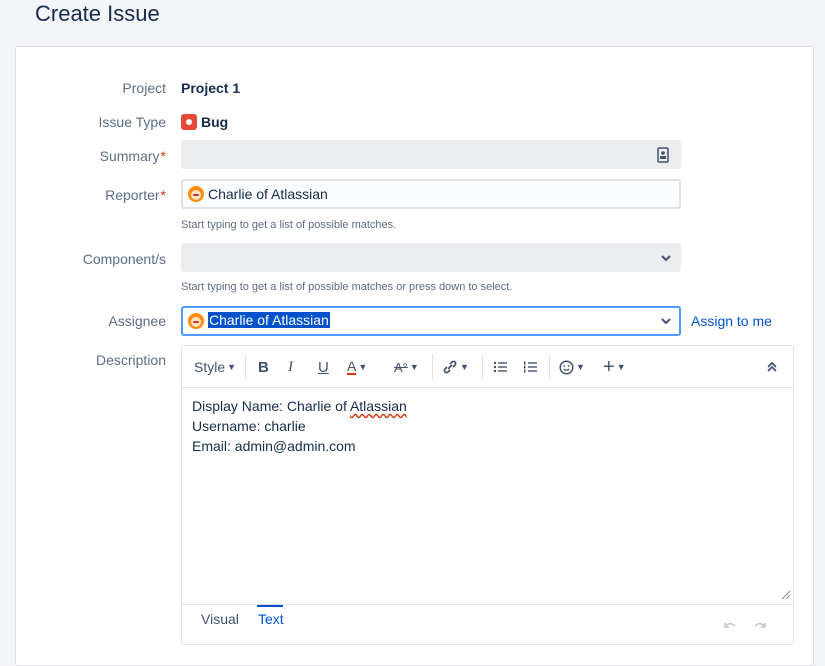 This screenshot has width=825, height=666. Describe the element at coordinates (220, 619) in the screenshot. I see `tab-visual: Visual` at that location.